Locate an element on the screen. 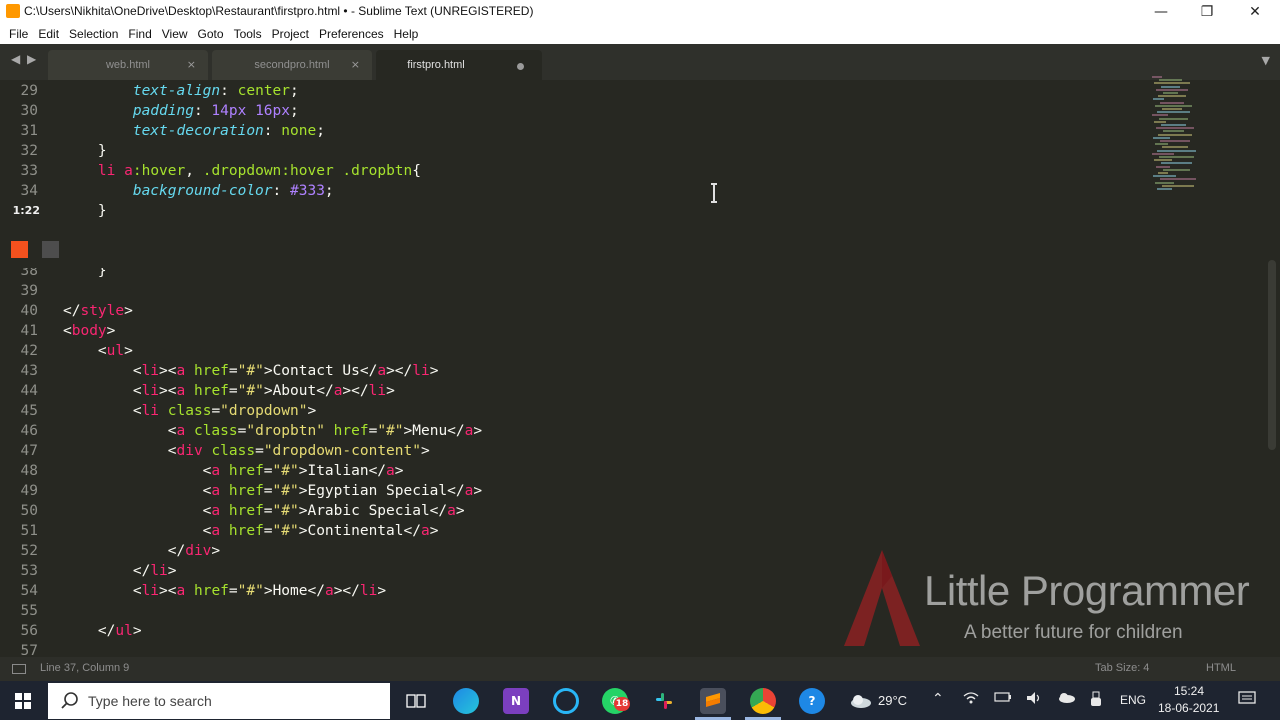 The width and height of the screenshot is (1280, 720). code-line: 32 } is located at coordinates (570, 151).